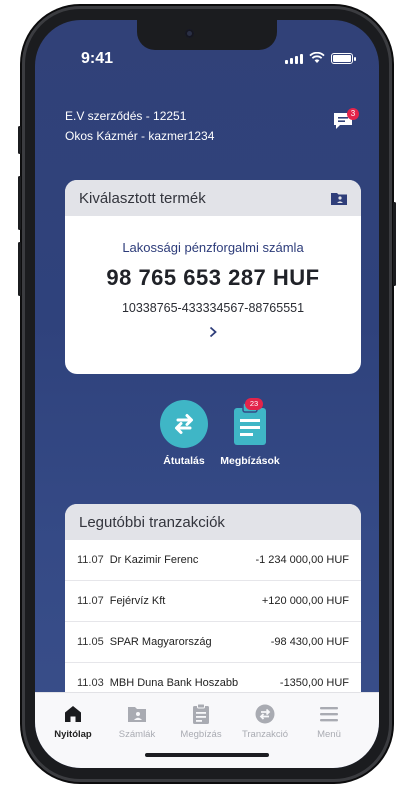 Image resolution: width=414 pixels, height=788 pixels. Describe the element at coordinates (154, 560) in the screenshot. I see `transaction-name: Dr Kazimir Ferenc` at that location.